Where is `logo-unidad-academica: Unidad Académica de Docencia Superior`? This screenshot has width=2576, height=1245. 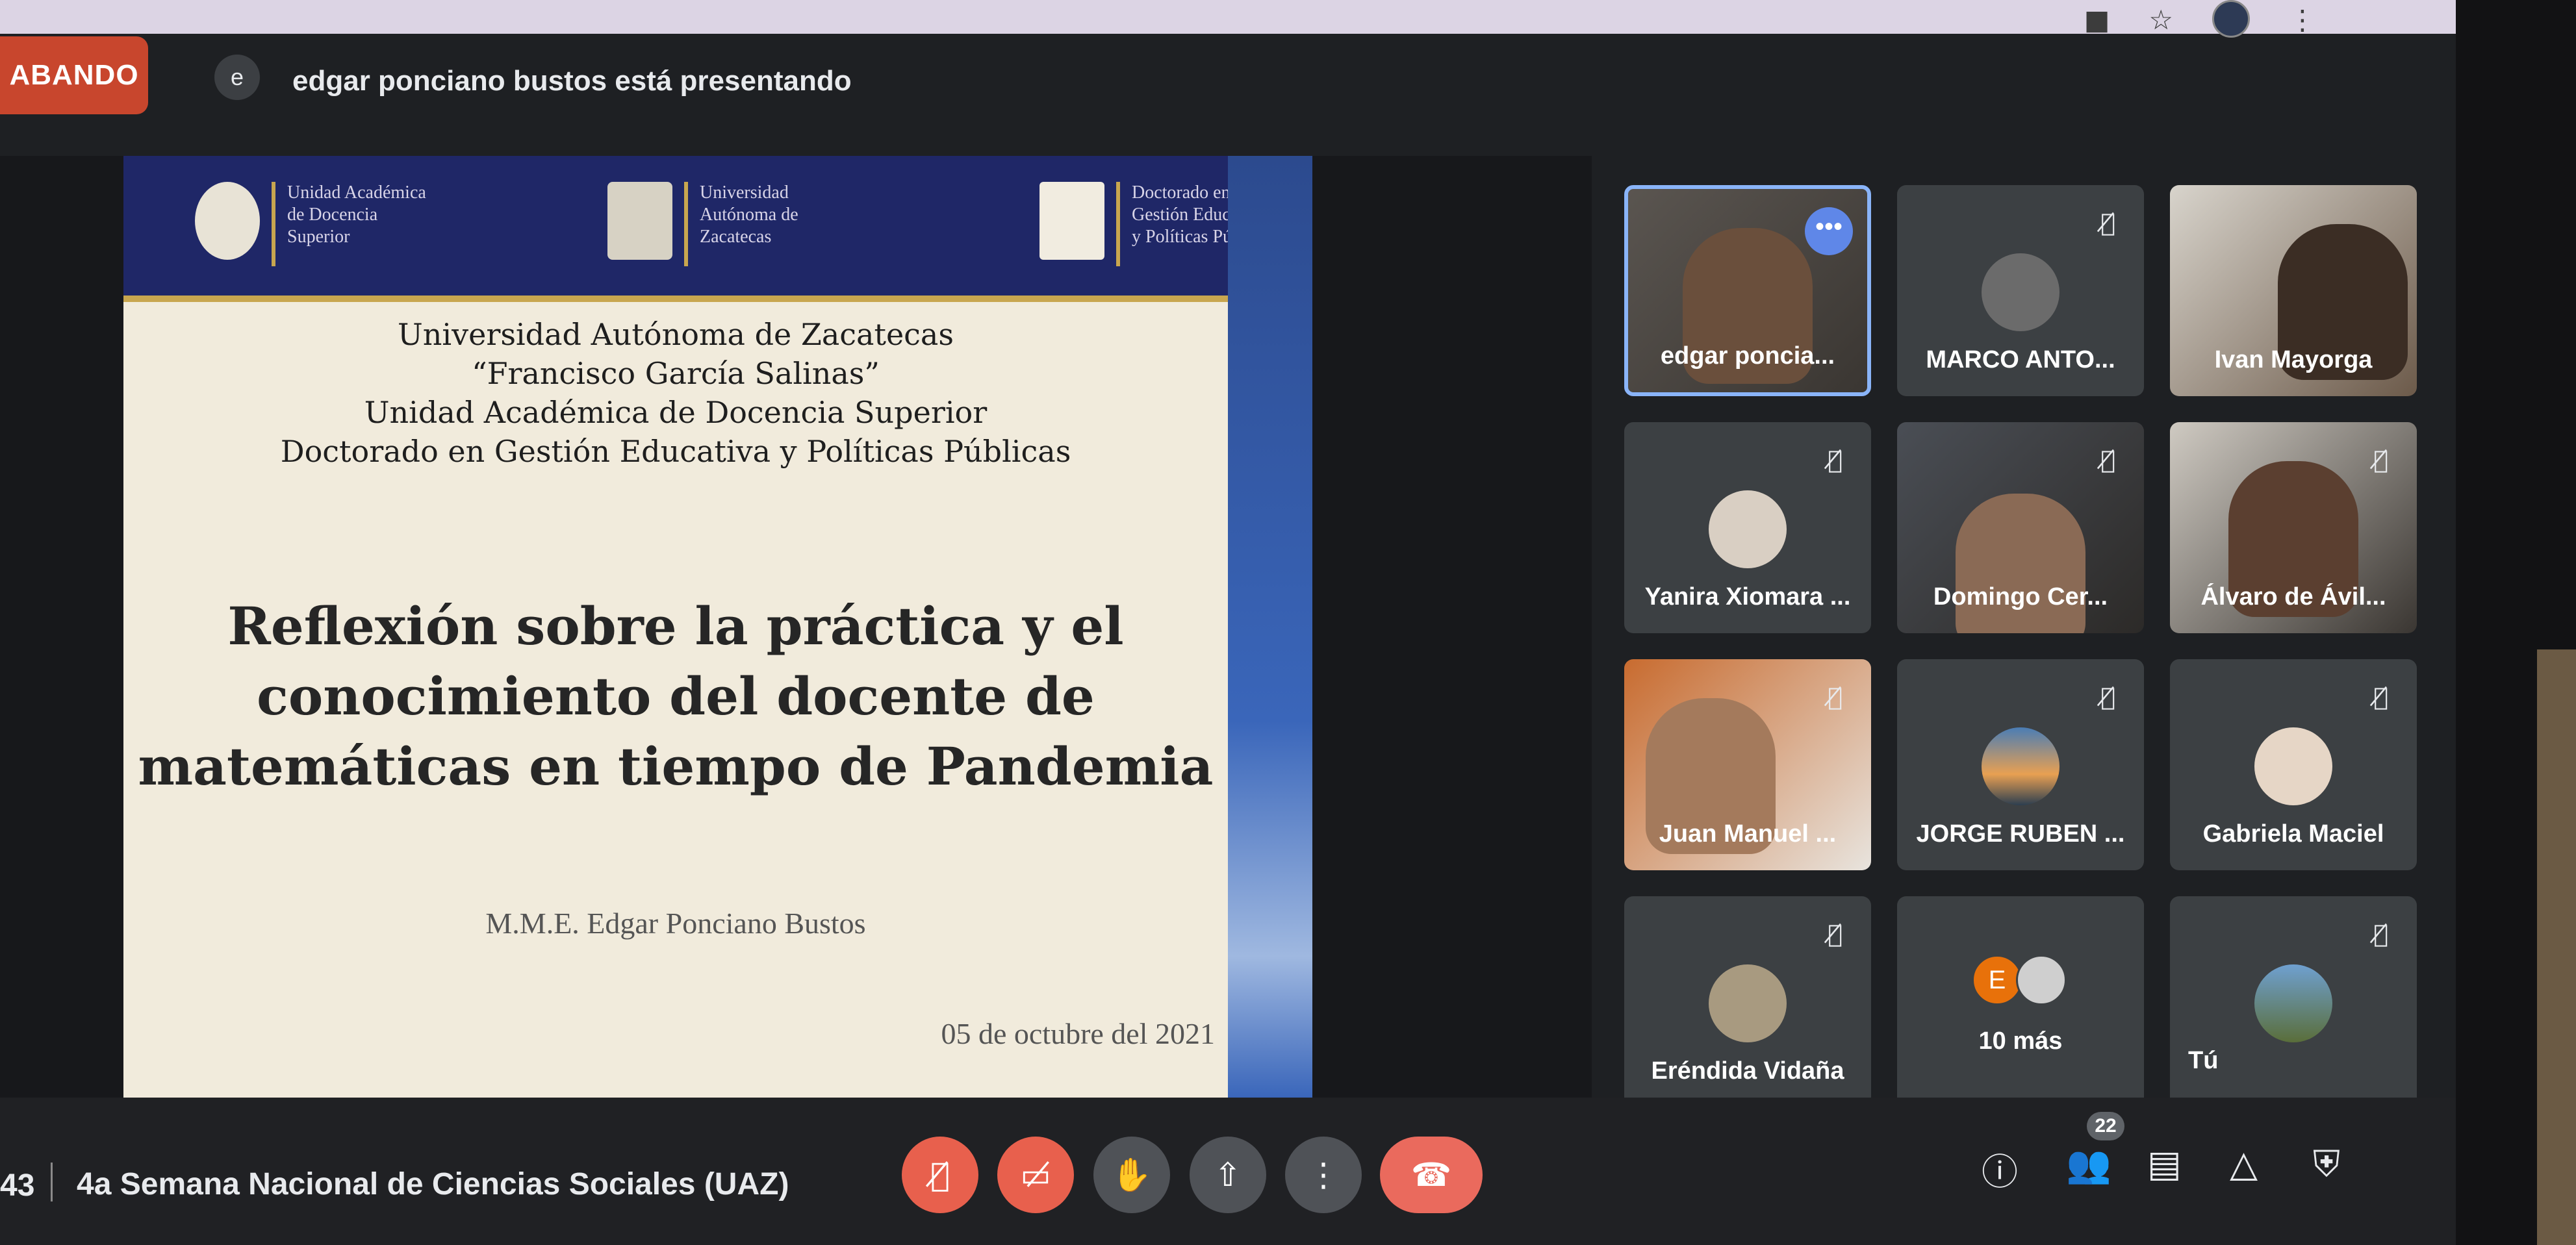 logo-unidad-academica: Unidad Académica de Docencia Superior is located at coordinates (310, 224).